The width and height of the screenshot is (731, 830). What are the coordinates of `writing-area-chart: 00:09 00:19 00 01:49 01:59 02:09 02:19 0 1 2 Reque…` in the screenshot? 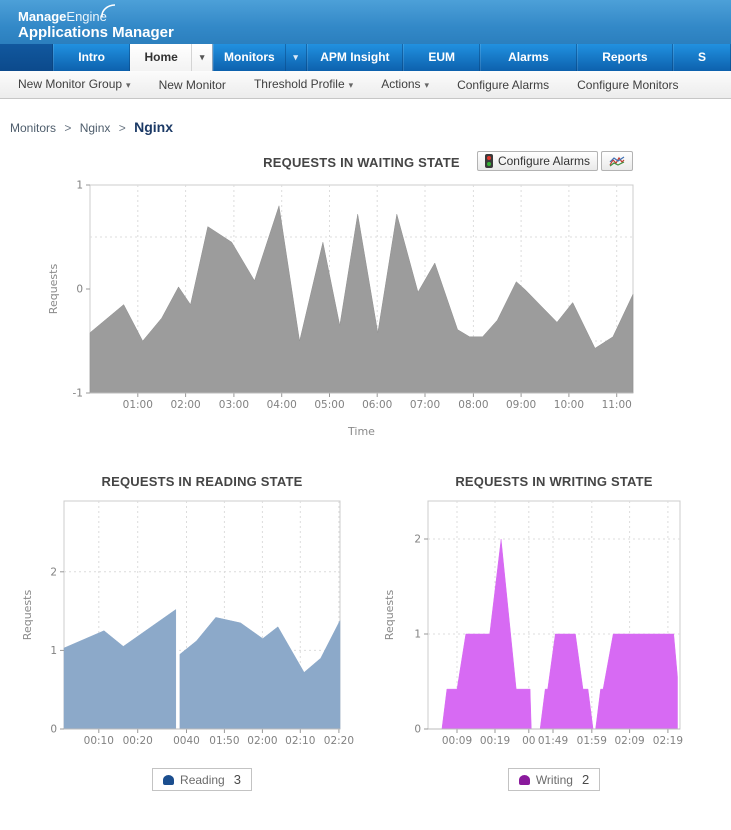 It's located at (538, 627).